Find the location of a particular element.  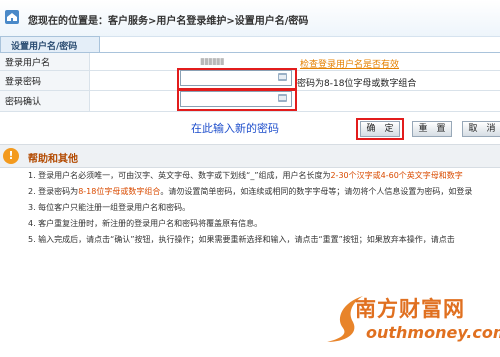

watermark-en: outhmoney.com is located at coordinates (433, 332).